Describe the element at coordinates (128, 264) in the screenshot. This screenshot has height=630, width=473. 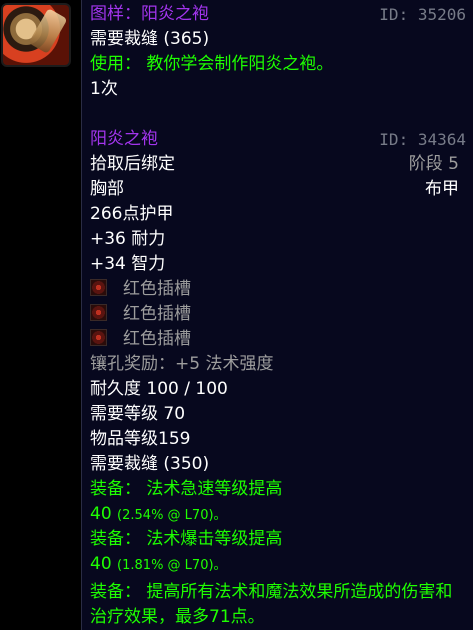
I see `item-stat-intellect: +34 智力` at that location.